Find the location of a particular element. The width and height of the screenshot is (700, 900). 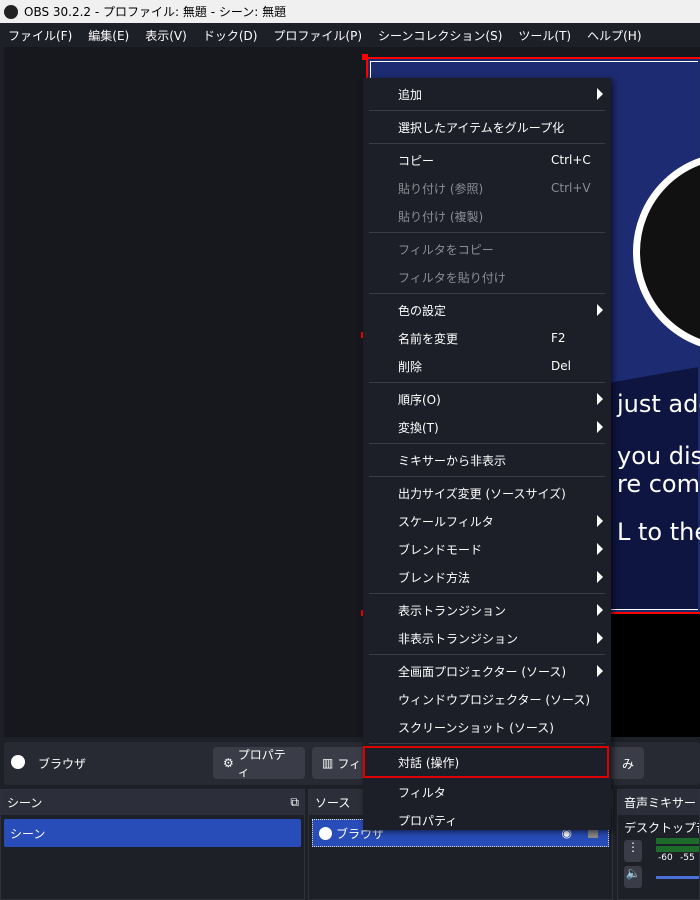

context-menu-item: スケールフィルタ is located at coordinates (487, 521).